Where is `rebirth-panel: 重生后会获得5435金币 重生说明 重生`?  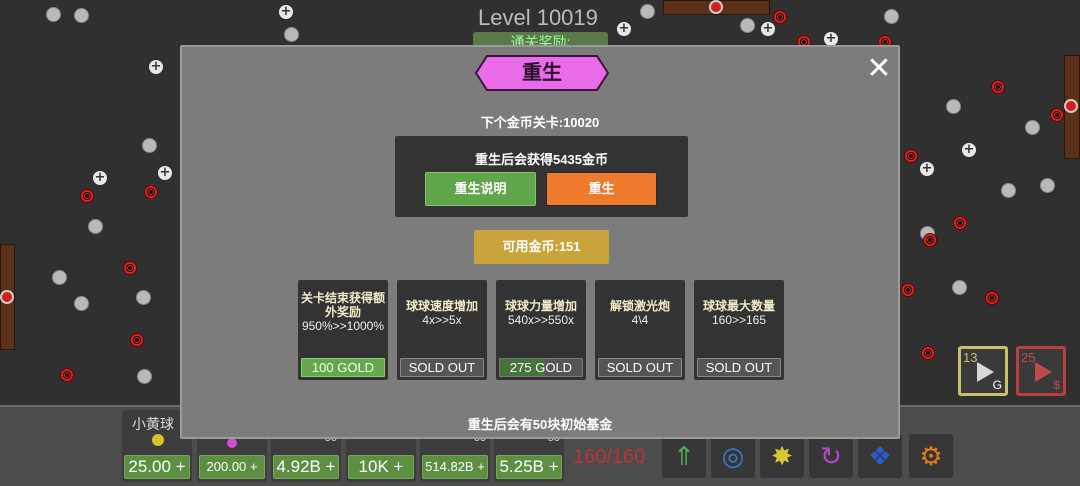
rebirth-panel: 重生后会获得5435金币 重生说明 重生 is located at coordinates (541, 176).